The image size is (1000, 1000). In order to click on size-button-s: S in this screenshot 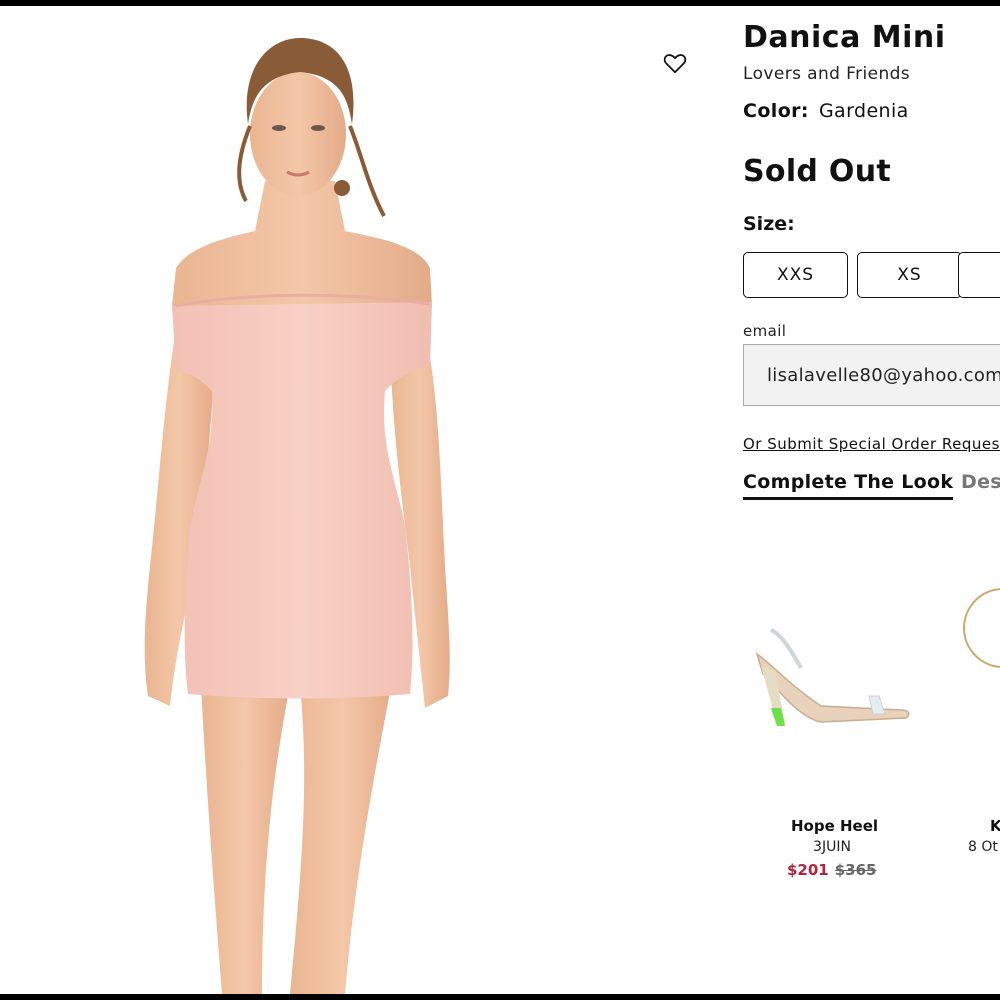, I will do `click(979, 275)`.